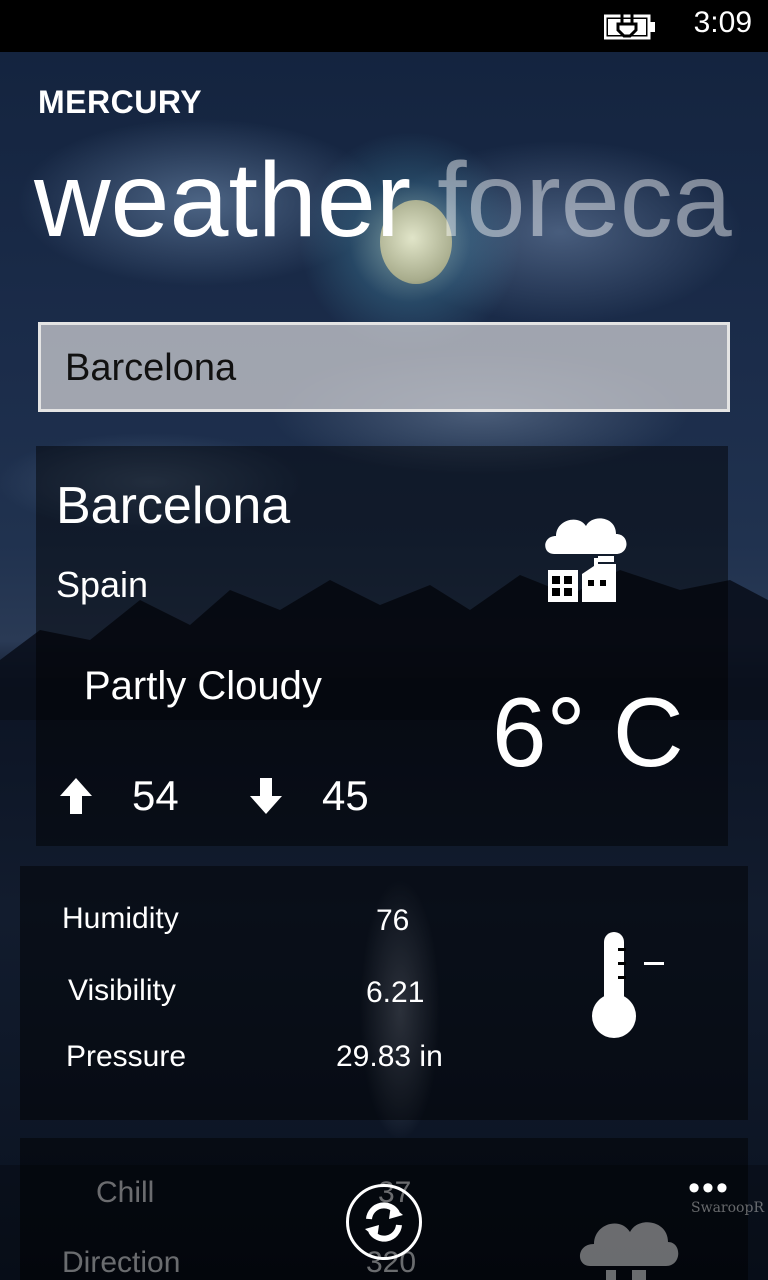 The width and height of the screenshot is (768, 1280). I want to click on pressure-label: Pressure, so click(126, 1056).